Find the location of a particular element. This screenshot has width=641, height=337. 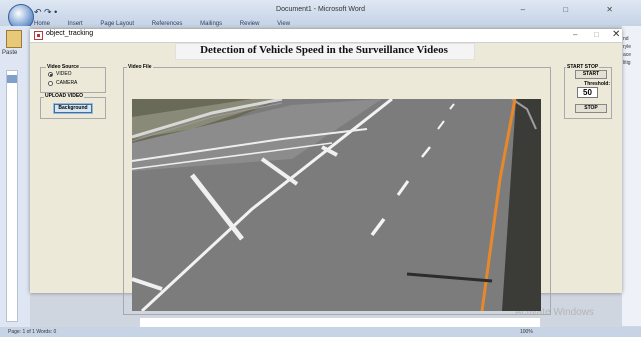

tab-references: References is located at coordinates (167, 24).